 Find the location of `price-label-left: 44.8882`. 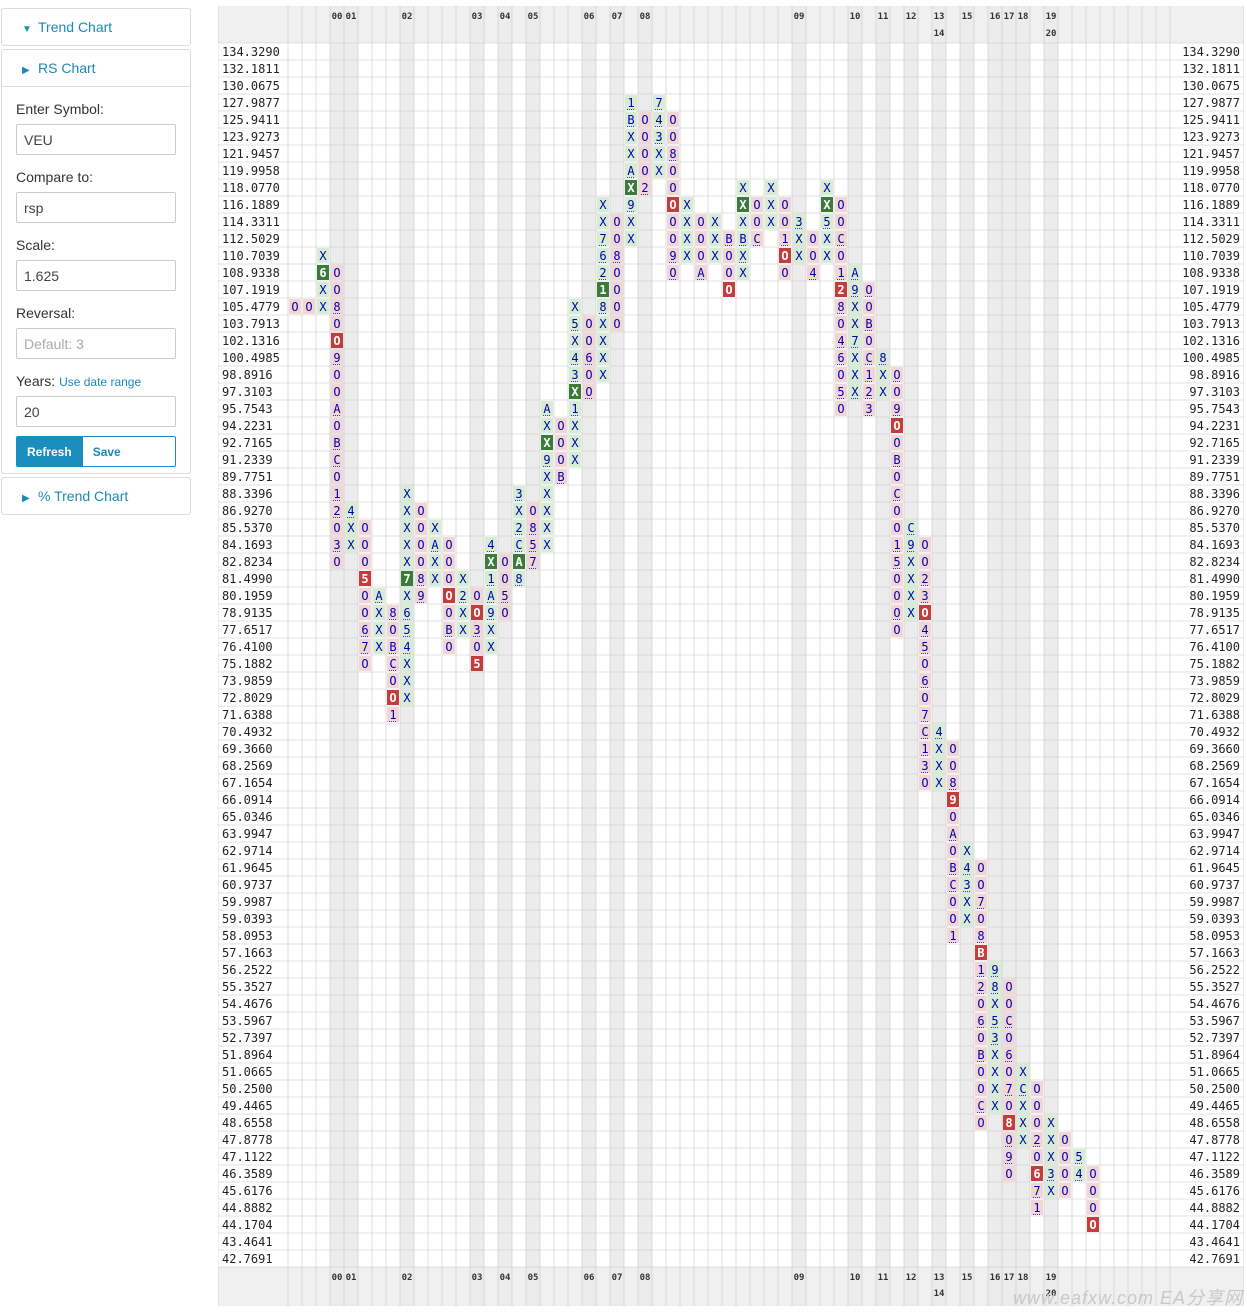

price-label-left: 44.8882 is located at coordinates (247, 1208).